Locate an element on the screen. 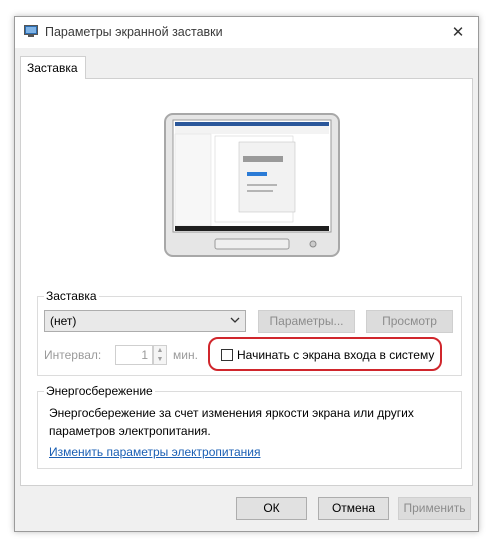 This screenshot has width=493, height=540. title-bar: Параметры экранной заставки ✕ is located at coordinates (246, 32).